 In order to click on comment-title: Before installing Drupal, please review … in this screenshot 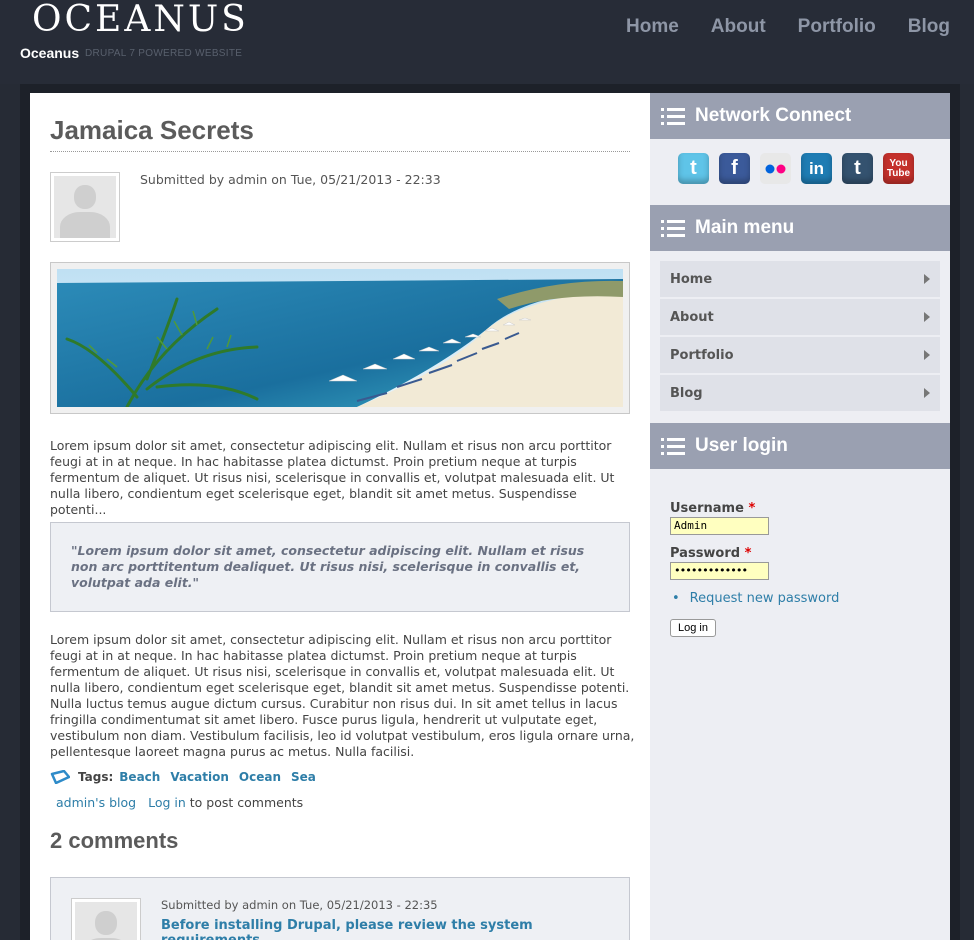, I will do `click(395, 929)`.